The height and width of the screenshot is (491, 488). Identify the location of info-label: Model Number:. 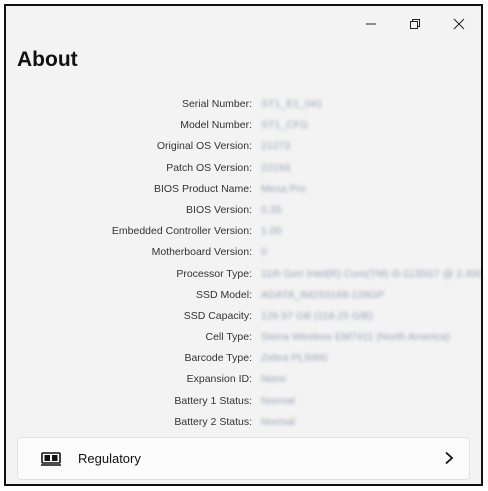
(216, 125).